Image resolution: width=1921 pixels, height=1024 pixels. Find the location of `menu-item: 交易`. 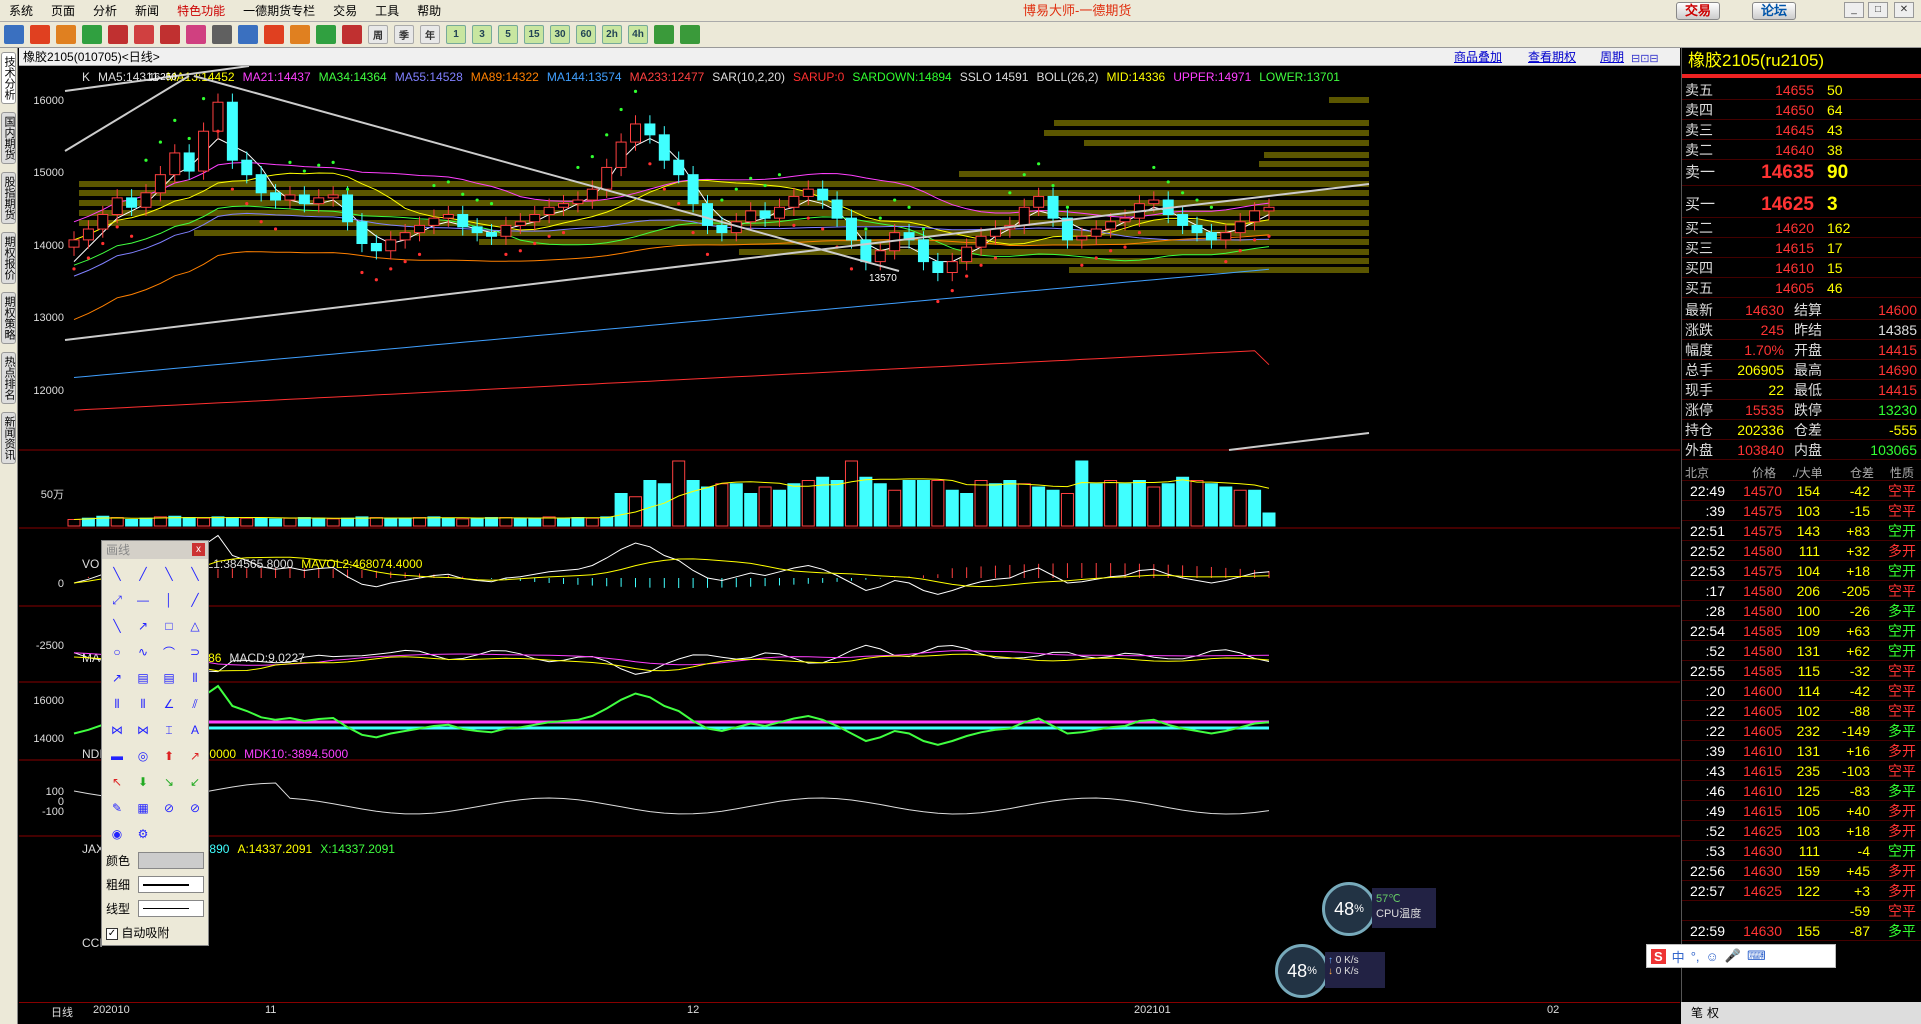

menu-item: 交易 is located at coordinates (345, 11).